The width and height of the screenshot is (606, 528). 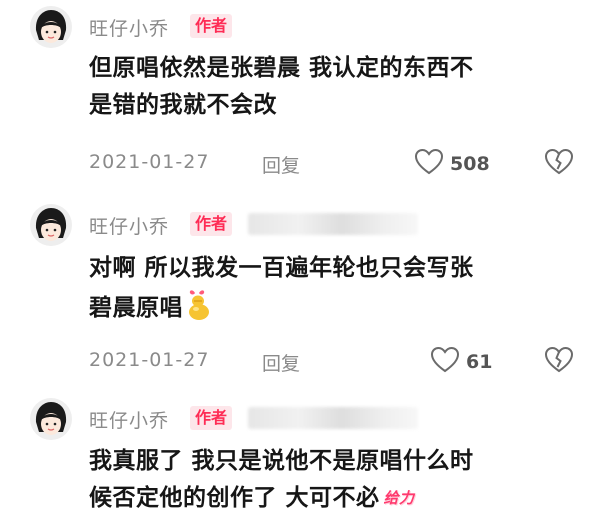 What do you see at coordinates (281, 68) in the screenshot?
I see `comment-text-line: 但原唱依然是张碧晨 我认定的东西不` at bounding box center [281, 68].